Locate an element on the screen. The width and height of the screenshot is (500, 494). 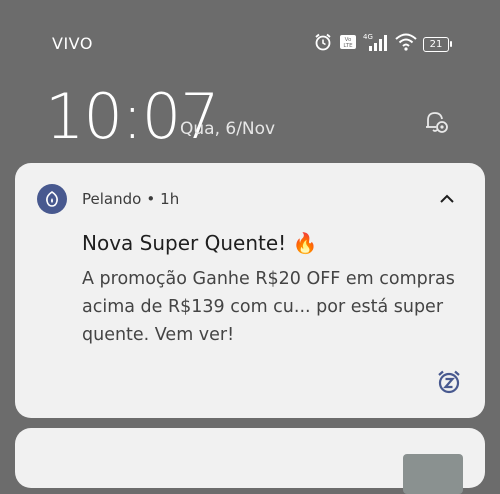
pelando-app-icon is located at coordinates (52, 199).